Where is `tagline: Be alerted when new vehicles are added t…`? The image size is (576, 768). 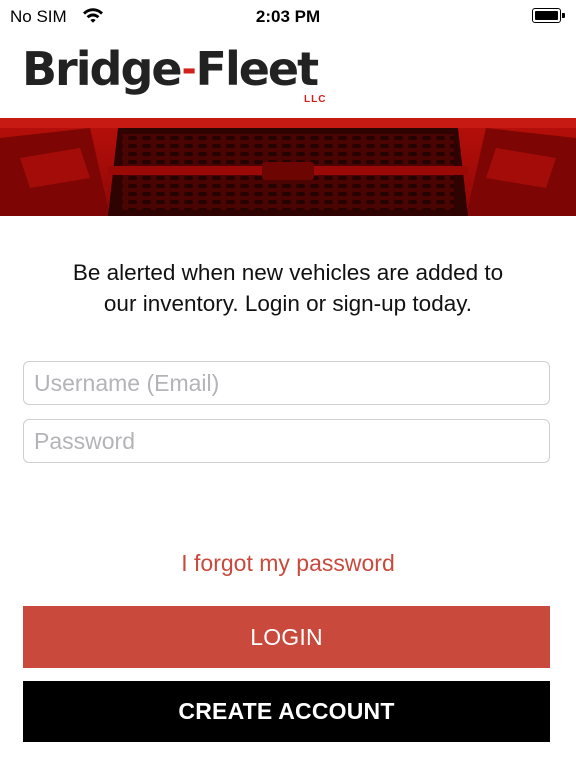 tagline: Be alerted when new vehicles are added t… is located at coordinates (288, 288).